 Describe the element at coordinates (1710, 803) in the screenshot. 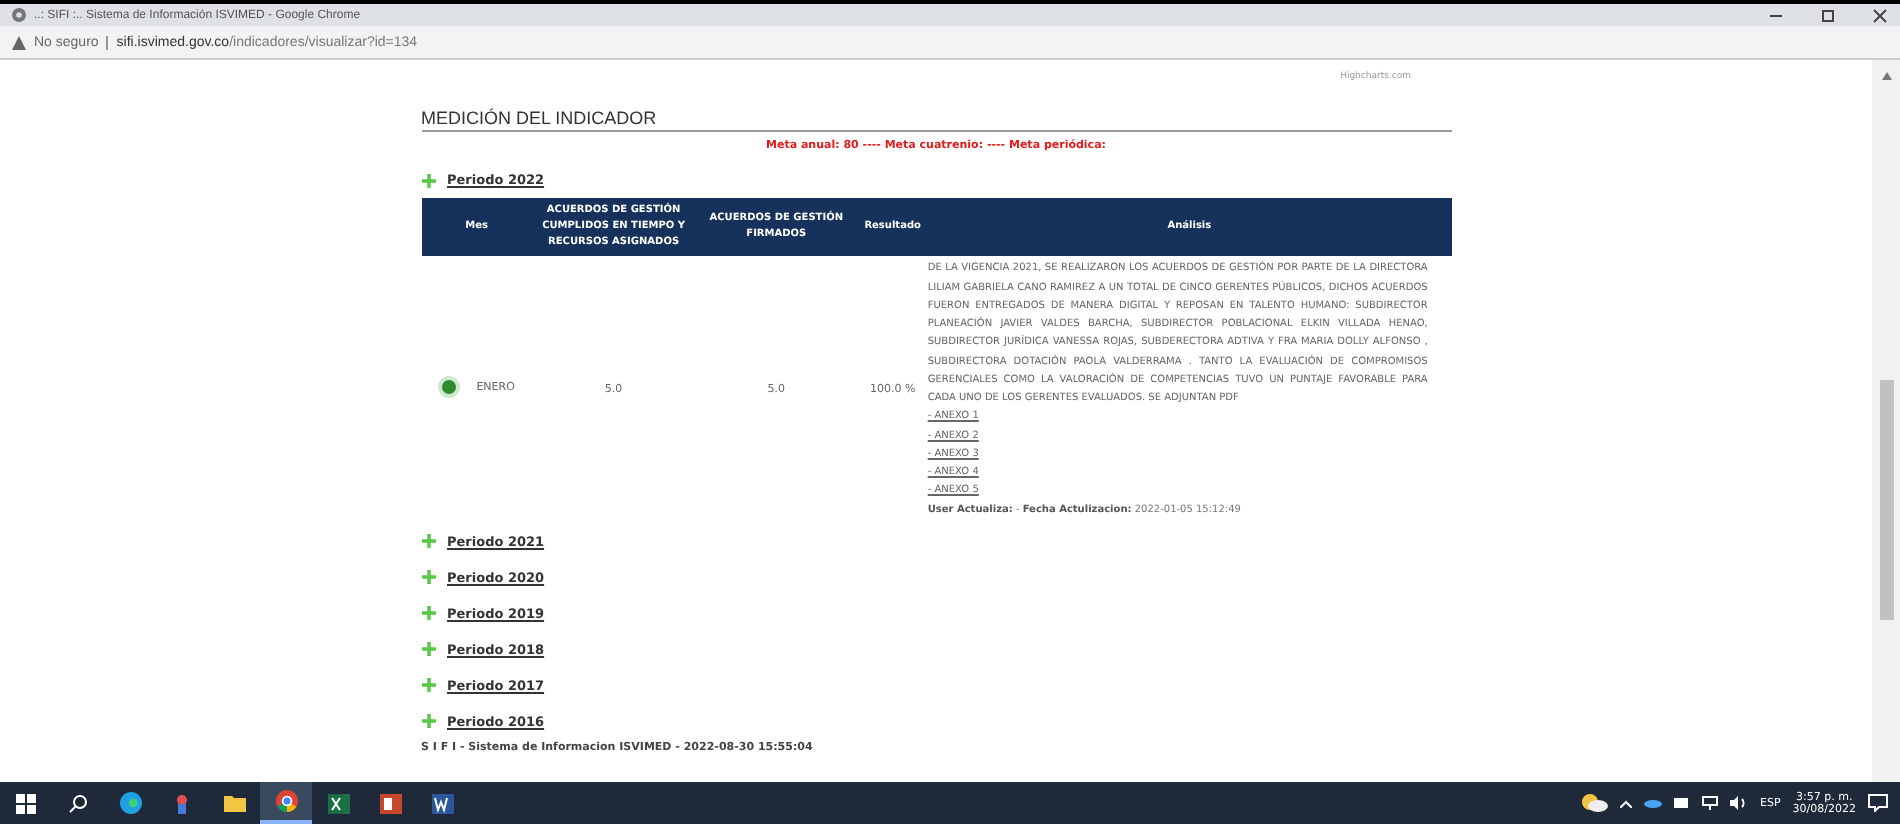

I see `network-icon` at that location.